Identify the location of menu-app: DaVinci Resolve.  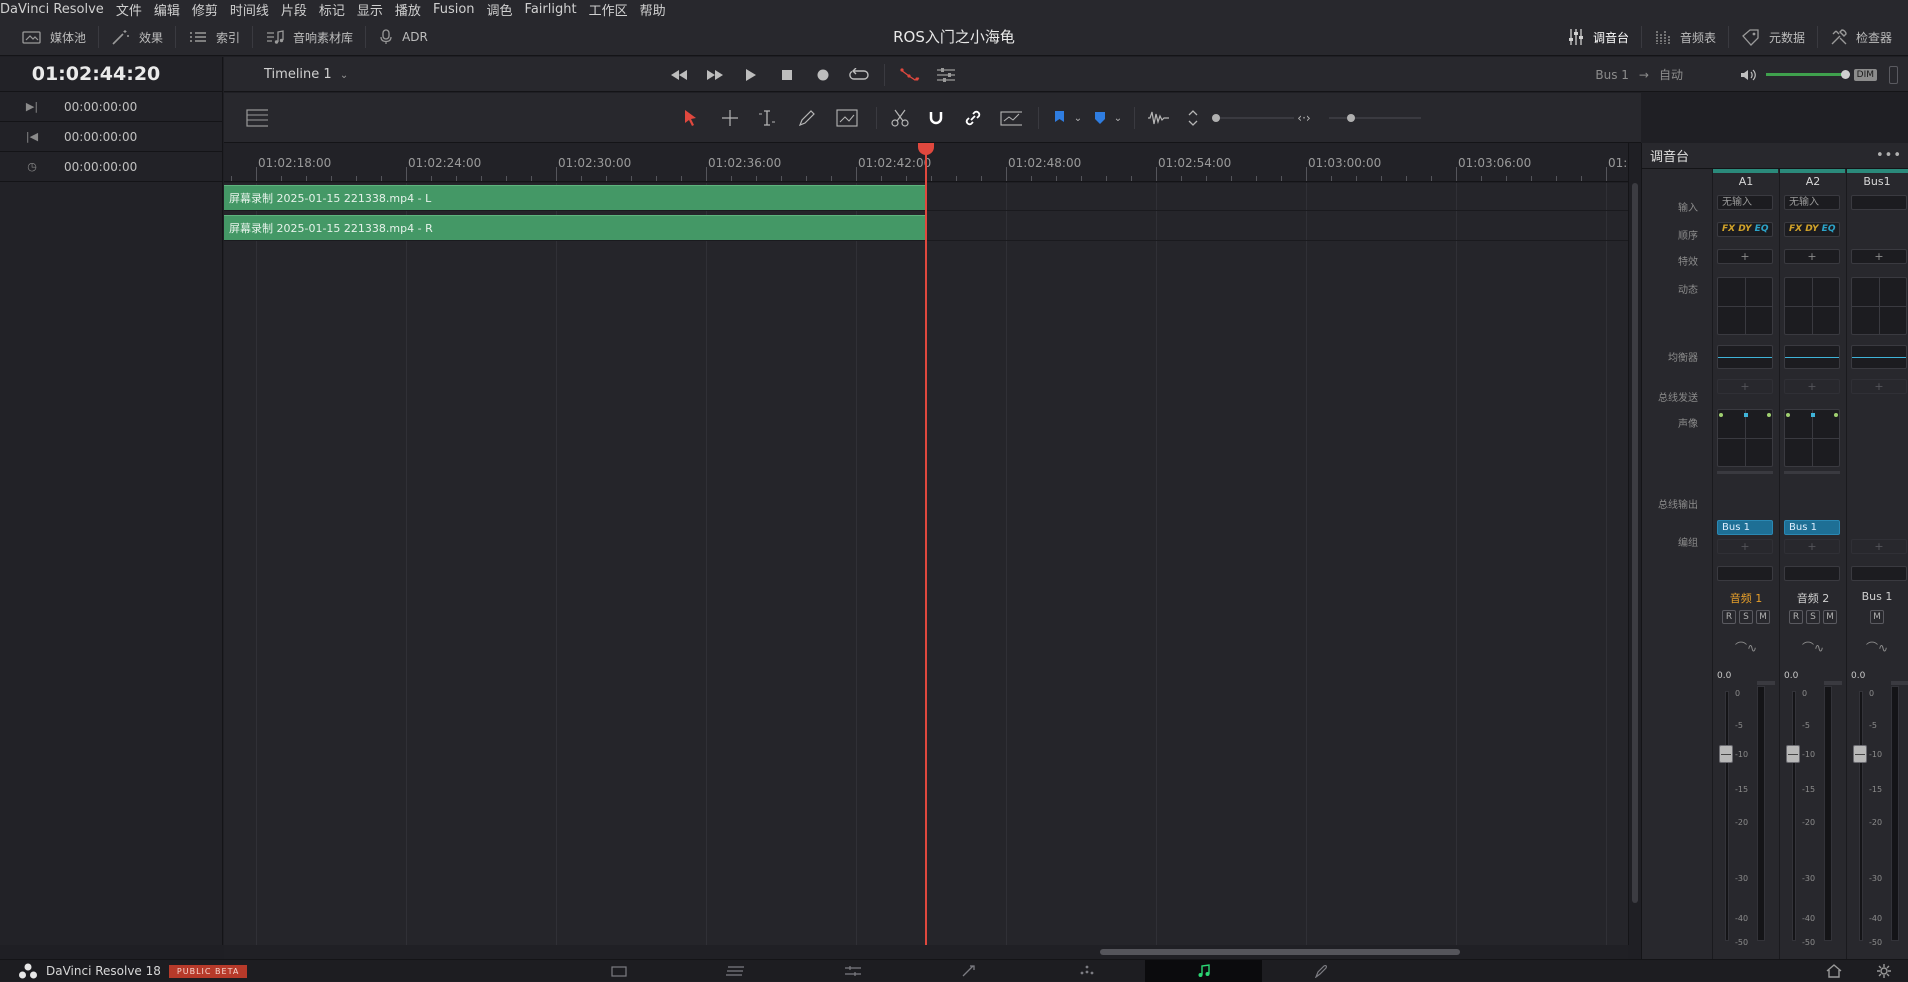
(55, 9).